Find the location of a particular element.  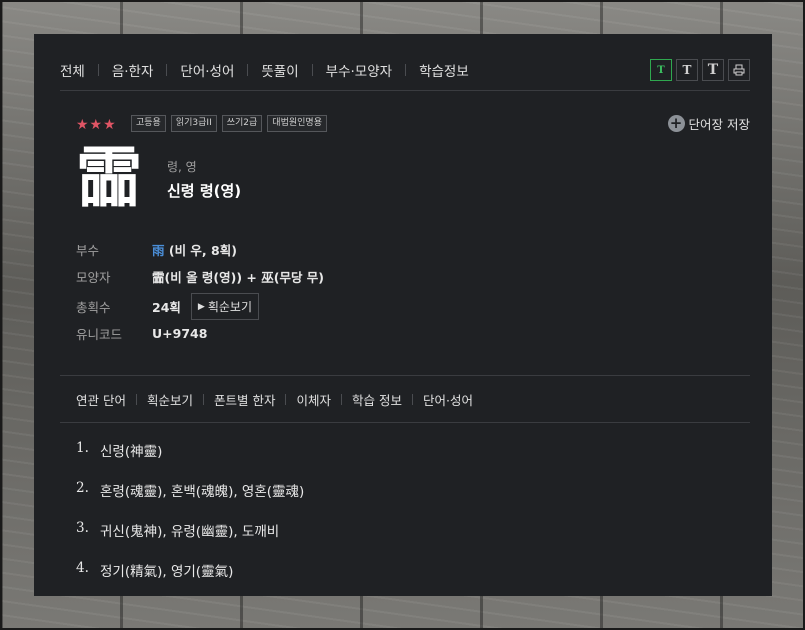

plus-circle-icon: + is located at coordinates (676, 123).